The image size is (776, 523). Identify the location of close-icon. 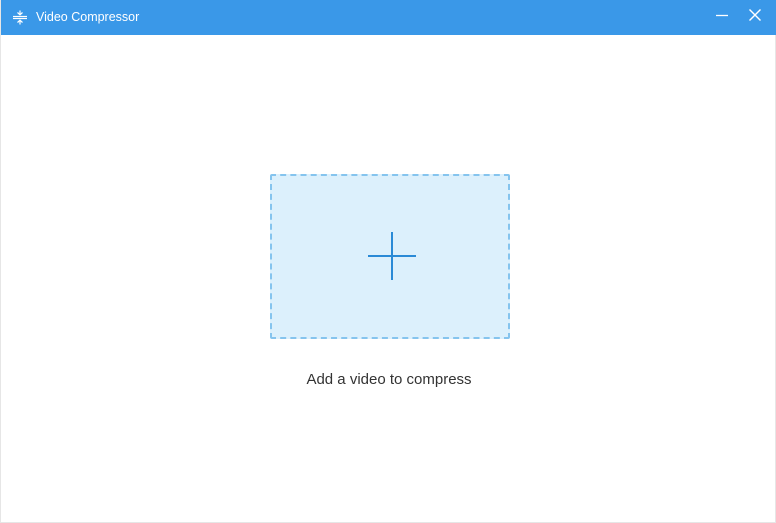
(755, 17).